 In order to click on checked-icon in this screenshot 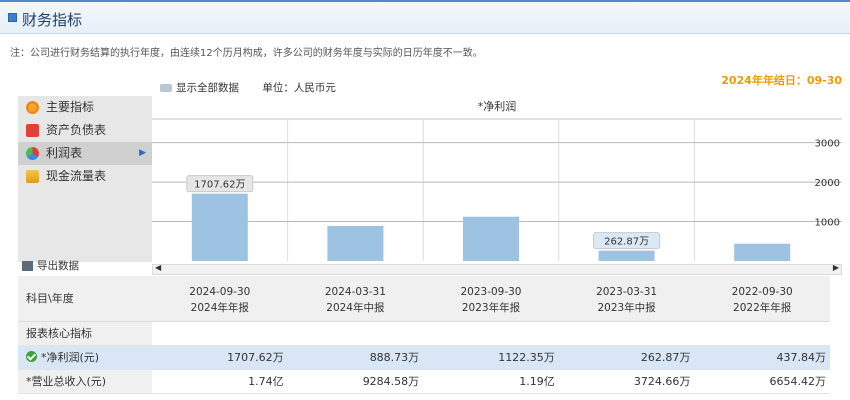, I will do `click(31, 356)`.